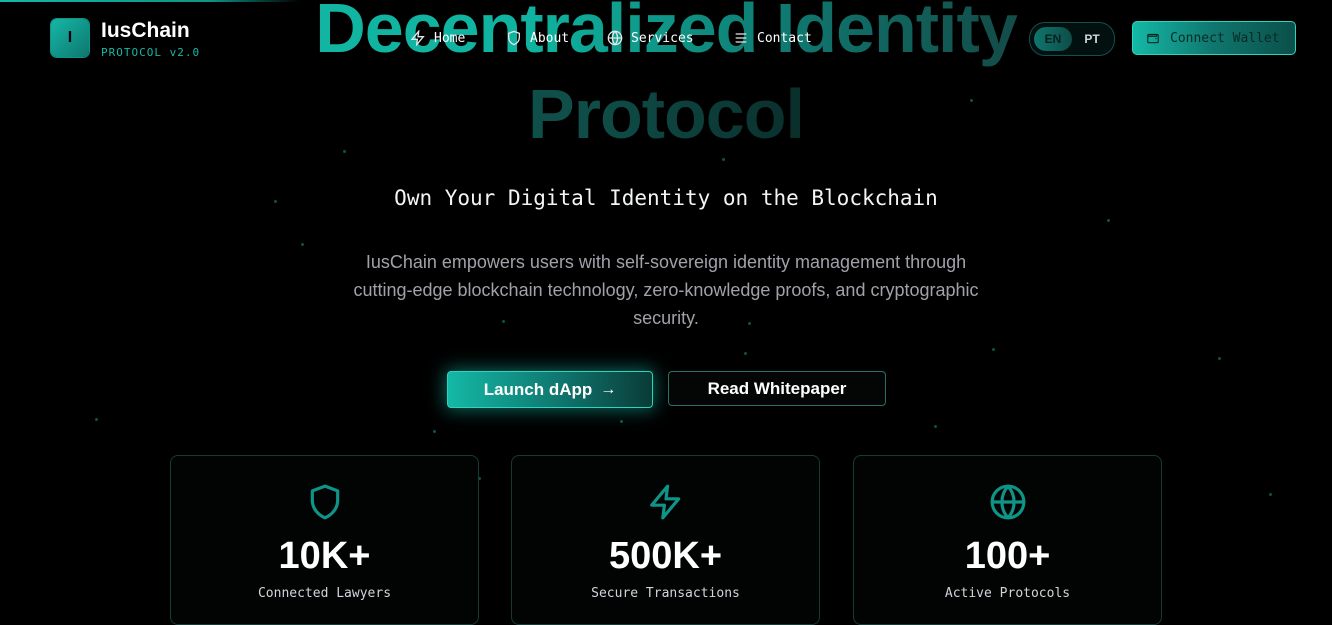 Image resolution: width=1332 pixels, height=625 pixels. Describe the element at coordinates (1092, 39) in the screenshot. I see `lang-pt-button: PT` at that location.